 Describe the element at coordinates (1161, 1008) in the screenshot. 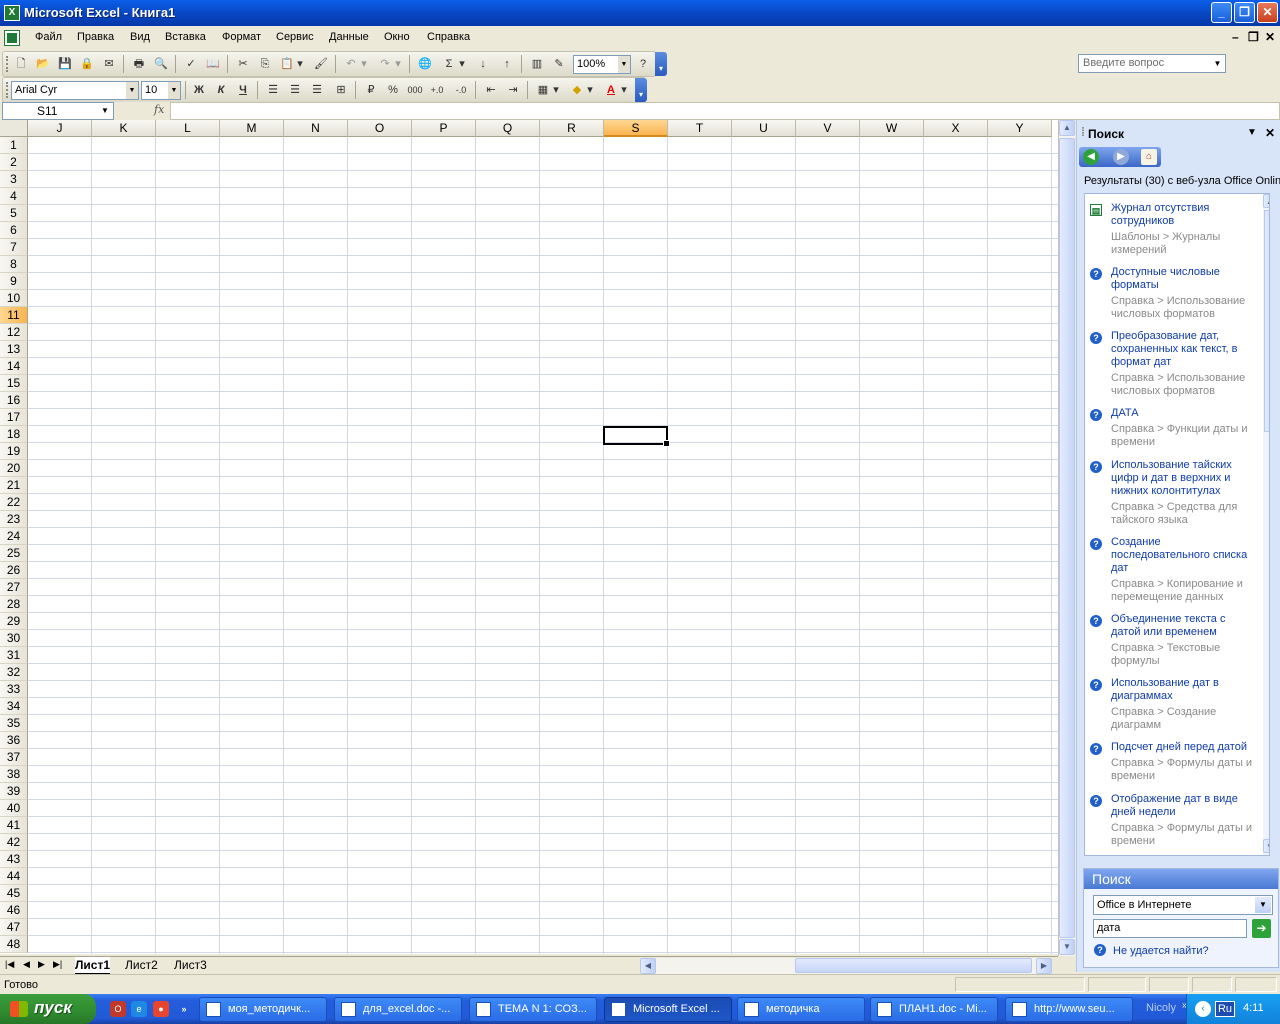

I see `user-toolbar-label: Nicoly` at that location.